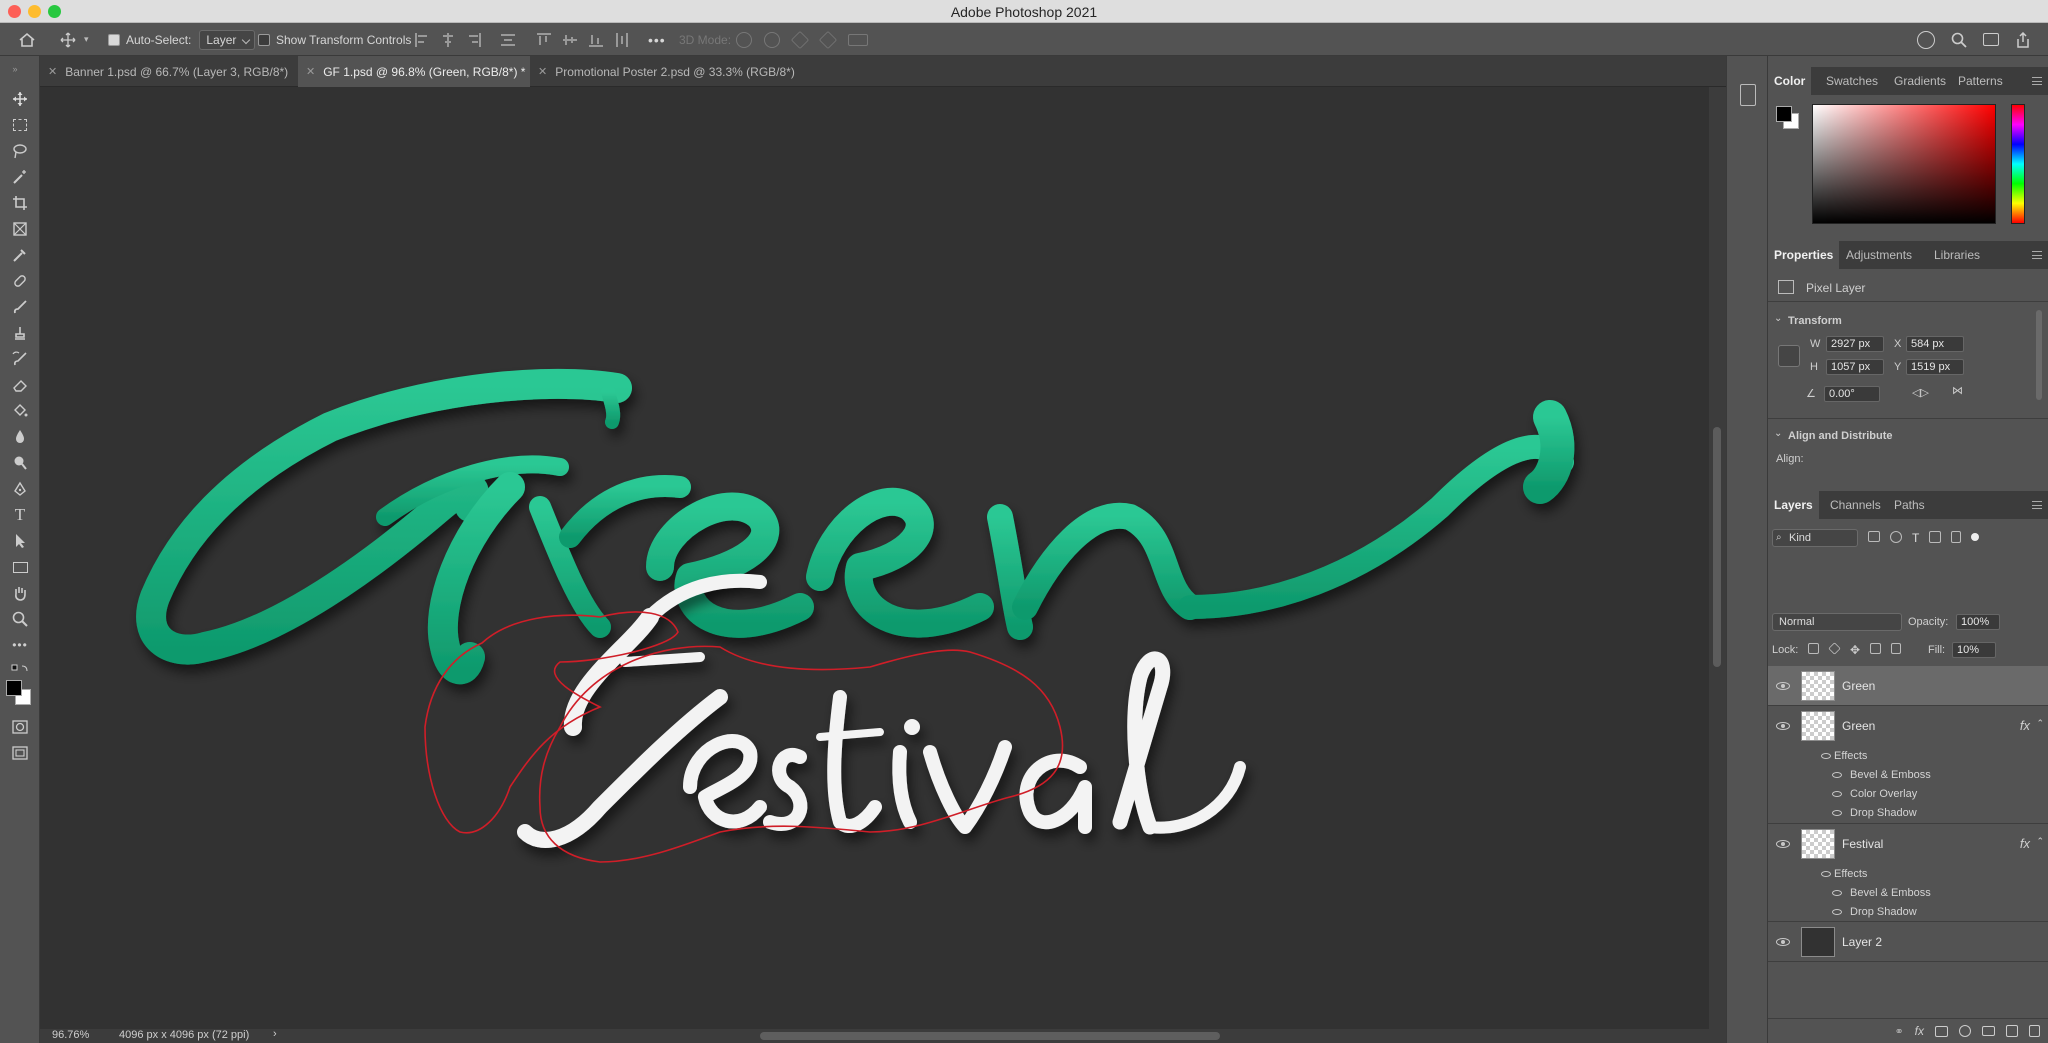 The height and width of the screenshot is (1043, 2048). Describe the element at coordinates (1909, 505) in the screenshot. I see `tab-paths: Paths` at that location.